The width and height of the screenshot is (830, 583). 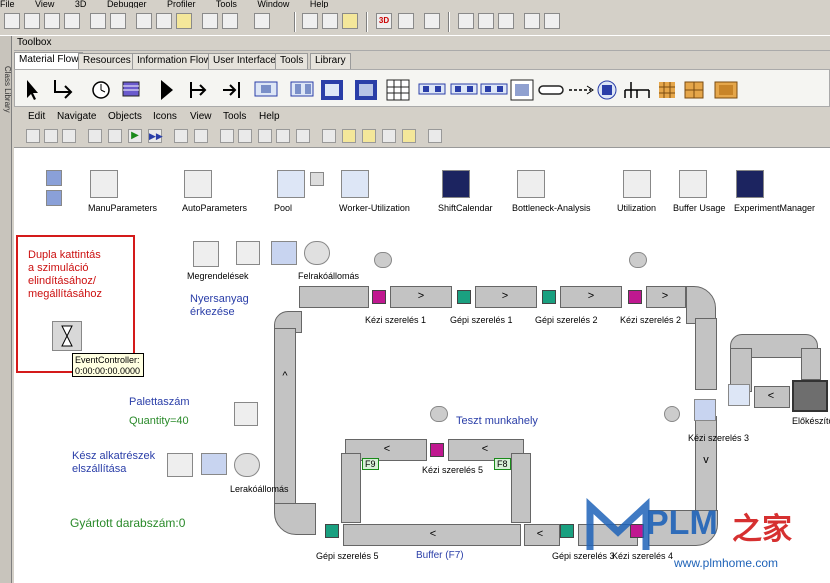 What do you see at coordinates (432, 89) in the screenshot?
I see `cycle-icon` at bounding box center [432, 89].